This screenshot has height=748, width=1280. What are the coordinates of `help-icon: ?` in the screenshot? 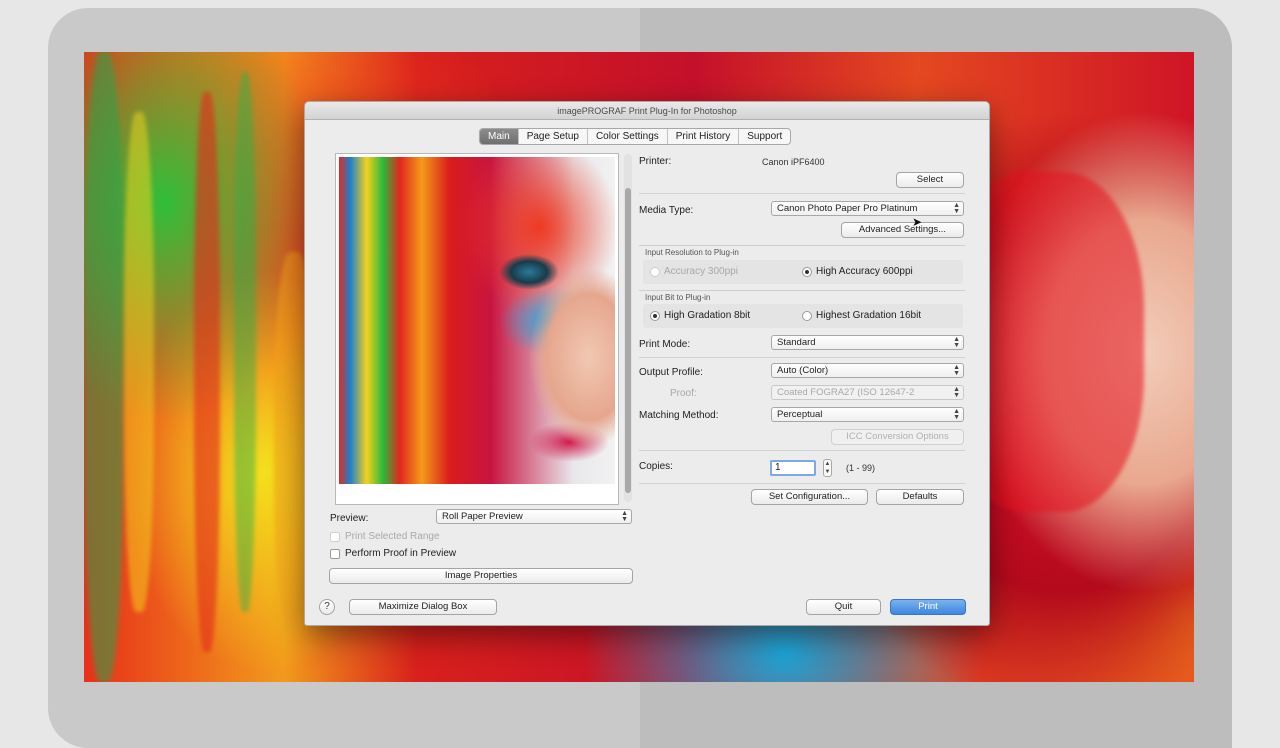 It's located at (327, 607).